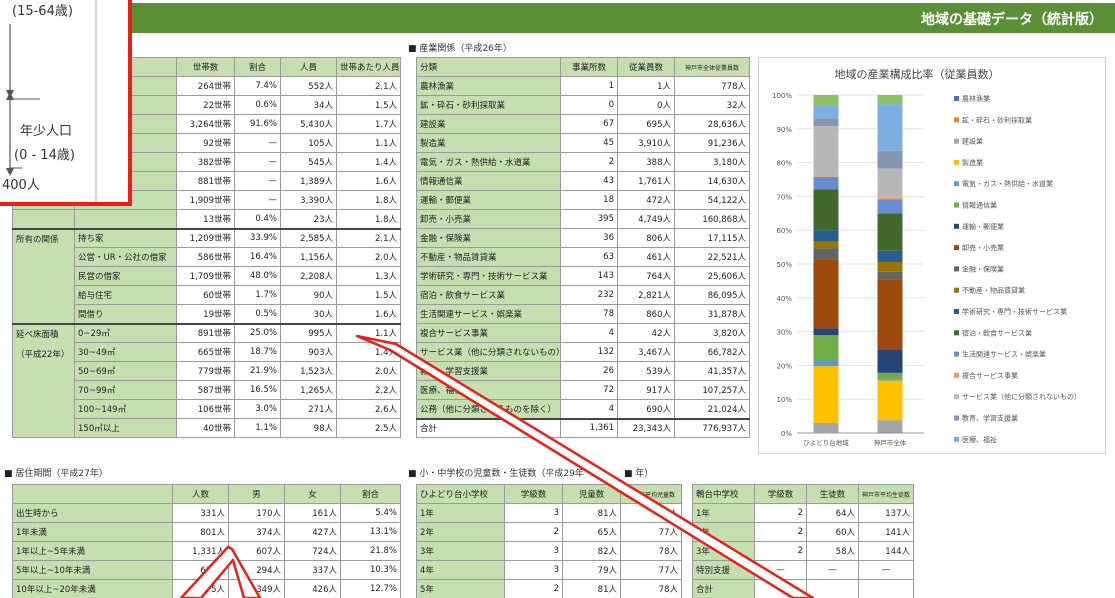 This screenshot has width=1115, height=598. What do you see at coordinates (549, 494) in the screenshot?
I see `table-header-row: ひよどり台小学校 学級数 児童数 神戸市平均児童数` at bounding box center [549, 494].